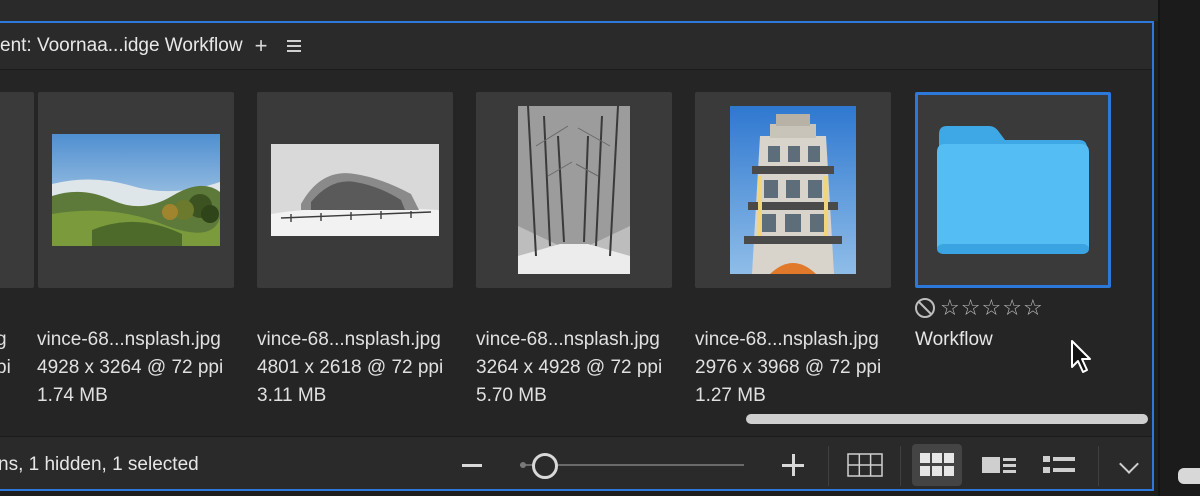 The width and height of the screenshot is (1200, 496). I want to click on details-view-button, so click(999, 465).